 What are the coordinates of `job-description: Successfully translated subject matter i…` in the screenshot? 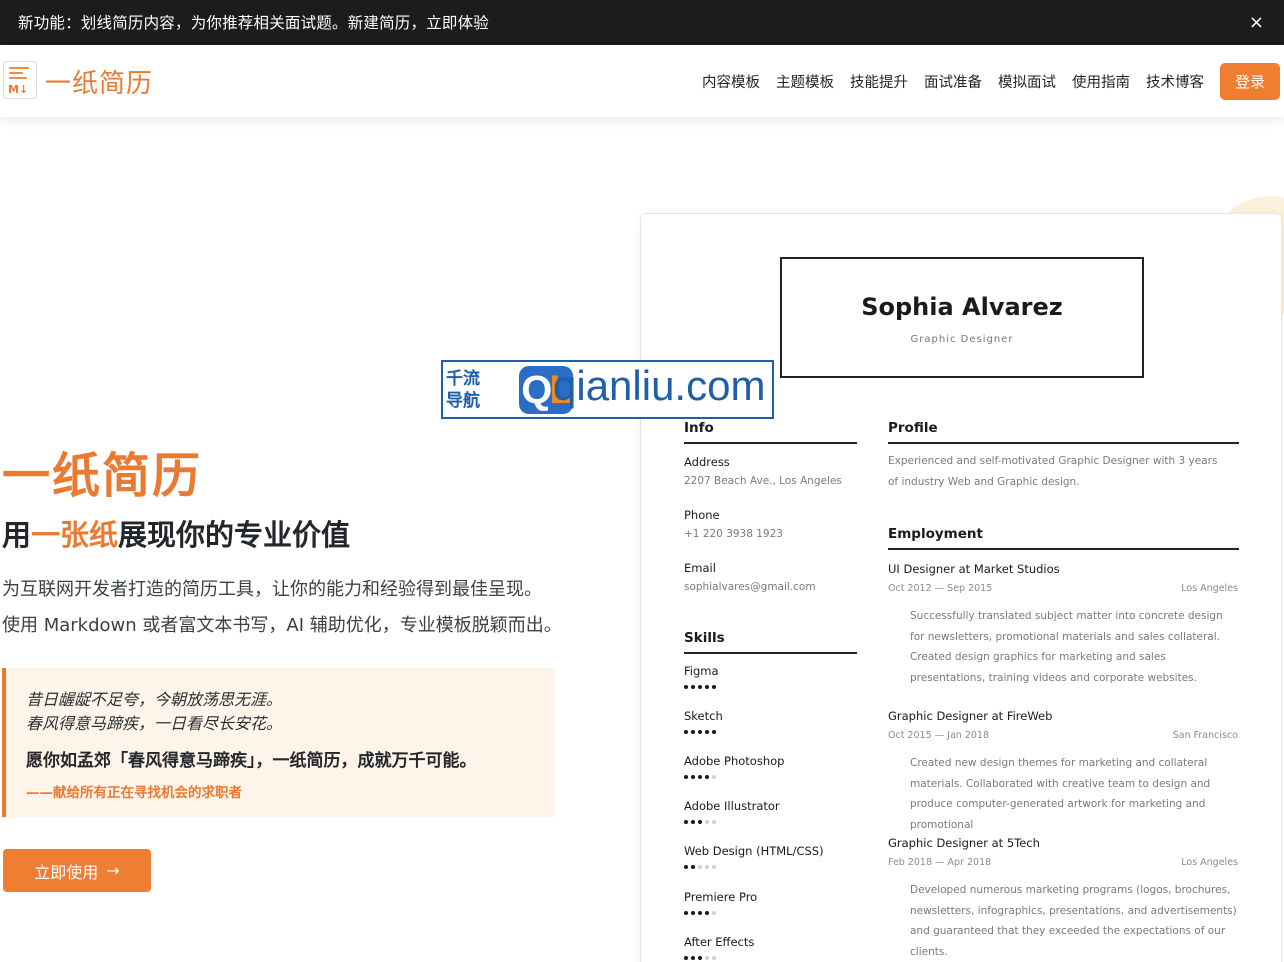 It's located at (1066, 647).